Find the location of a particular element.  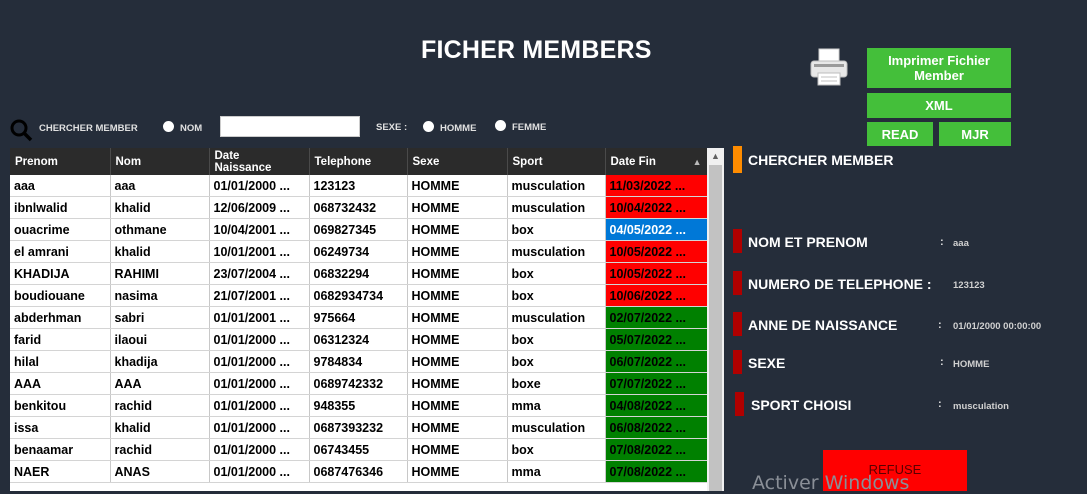

cell-sport: boxe is located at coordinates (556, 383).